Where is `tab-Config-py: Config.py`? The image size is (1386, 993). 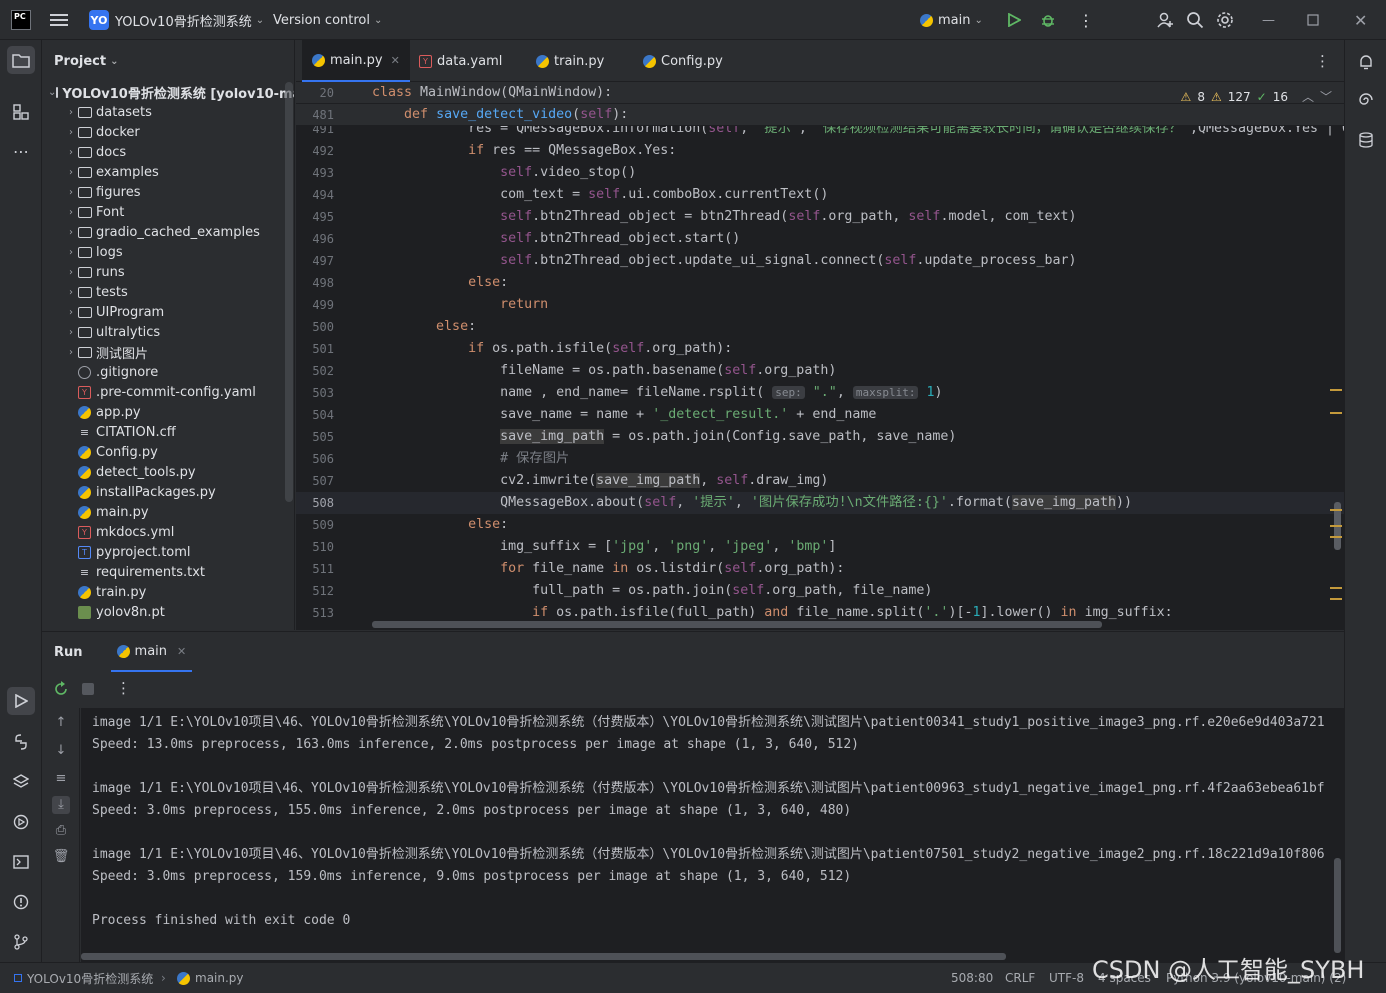 tab-Config-py: Config.py is located at coordinates (683, 61).